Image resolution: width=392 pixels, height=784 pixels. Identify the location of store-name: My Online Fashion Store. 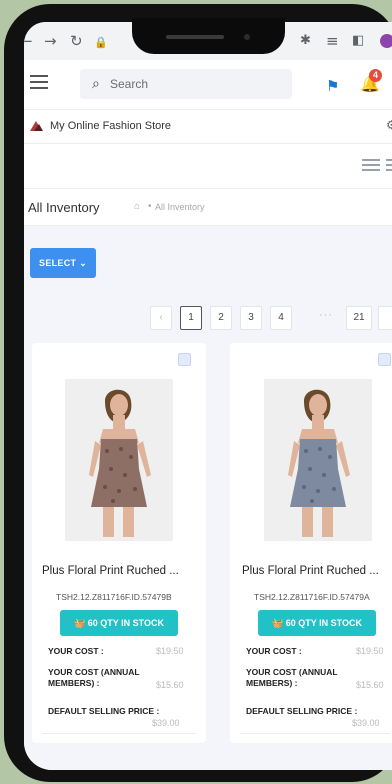
(111, 126).